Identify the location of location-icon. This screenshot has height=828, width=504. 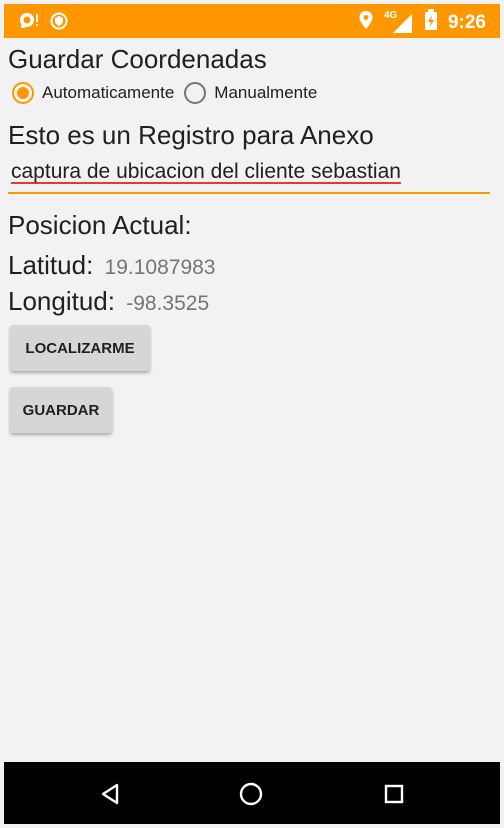
(366, 23).